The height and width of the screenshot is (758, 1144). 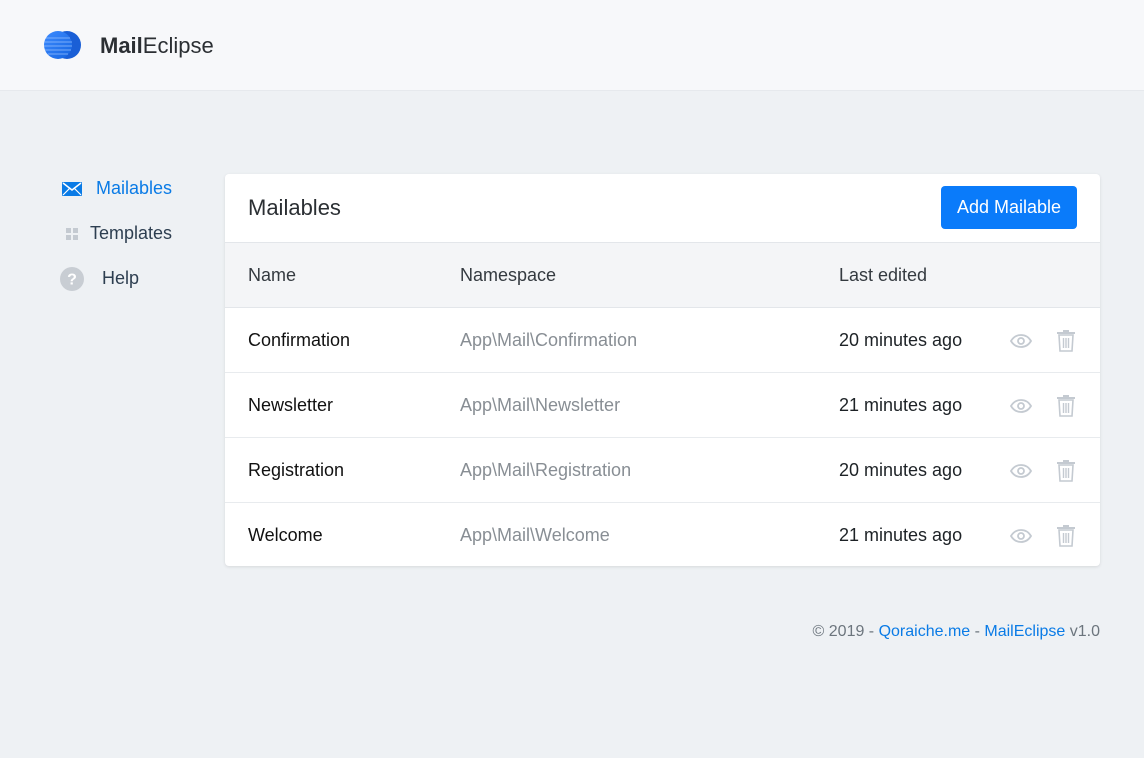 I want to click on mailable-name: Confirmation, so click(x=299, y=340).